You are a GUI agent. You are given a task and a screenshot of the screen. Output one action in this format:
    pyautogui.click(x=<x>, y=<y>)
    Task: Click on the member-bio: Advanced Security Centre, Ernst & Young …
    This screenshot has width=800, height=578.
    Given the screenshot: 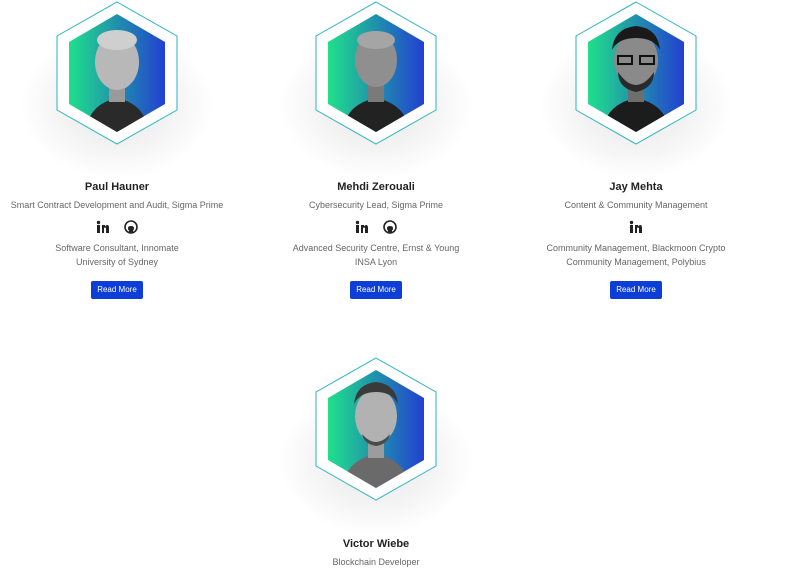 What is the action you would take?
    pyautogui.click(x=376, y=255)
    